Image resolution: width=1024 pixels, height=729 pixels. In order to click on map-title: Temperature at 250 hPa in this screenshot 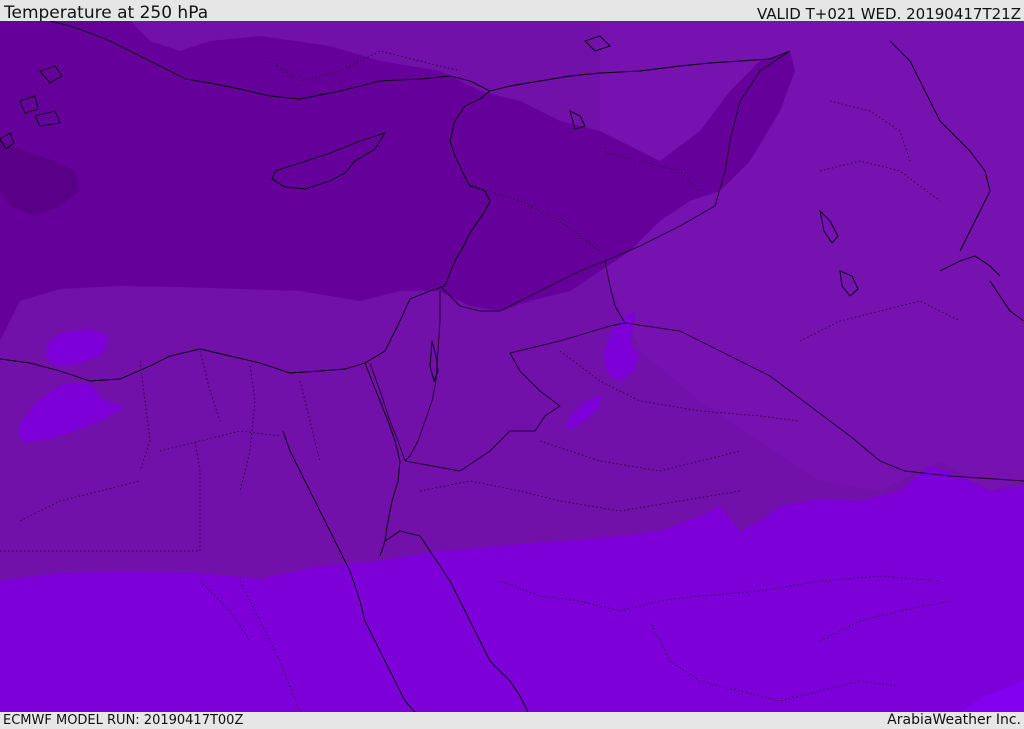, I will do `click(106, 13)`.